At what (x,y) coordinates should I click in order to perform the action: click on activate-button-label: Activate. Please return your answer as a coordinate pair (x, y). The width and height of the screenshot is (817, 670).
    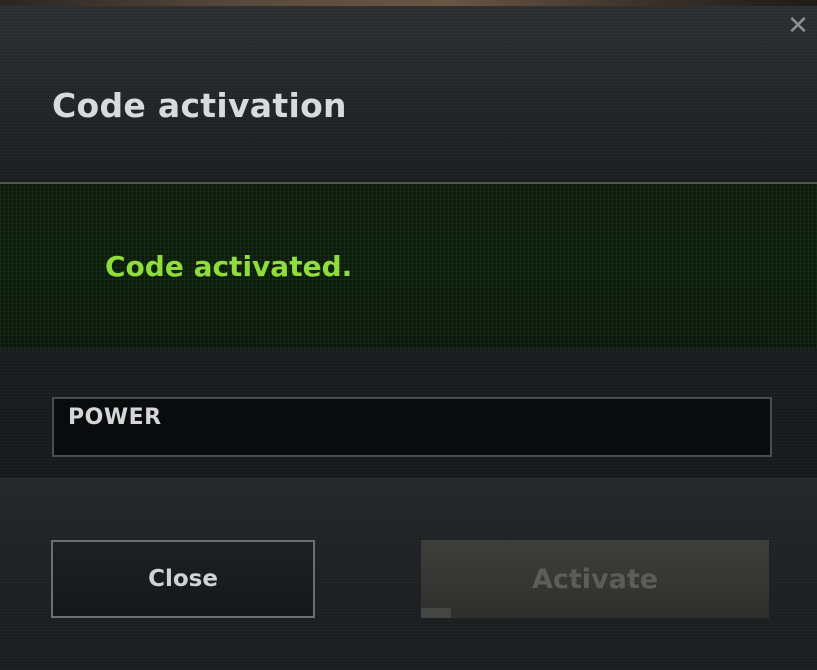
    Looking at the image, I should click on (595, 579).